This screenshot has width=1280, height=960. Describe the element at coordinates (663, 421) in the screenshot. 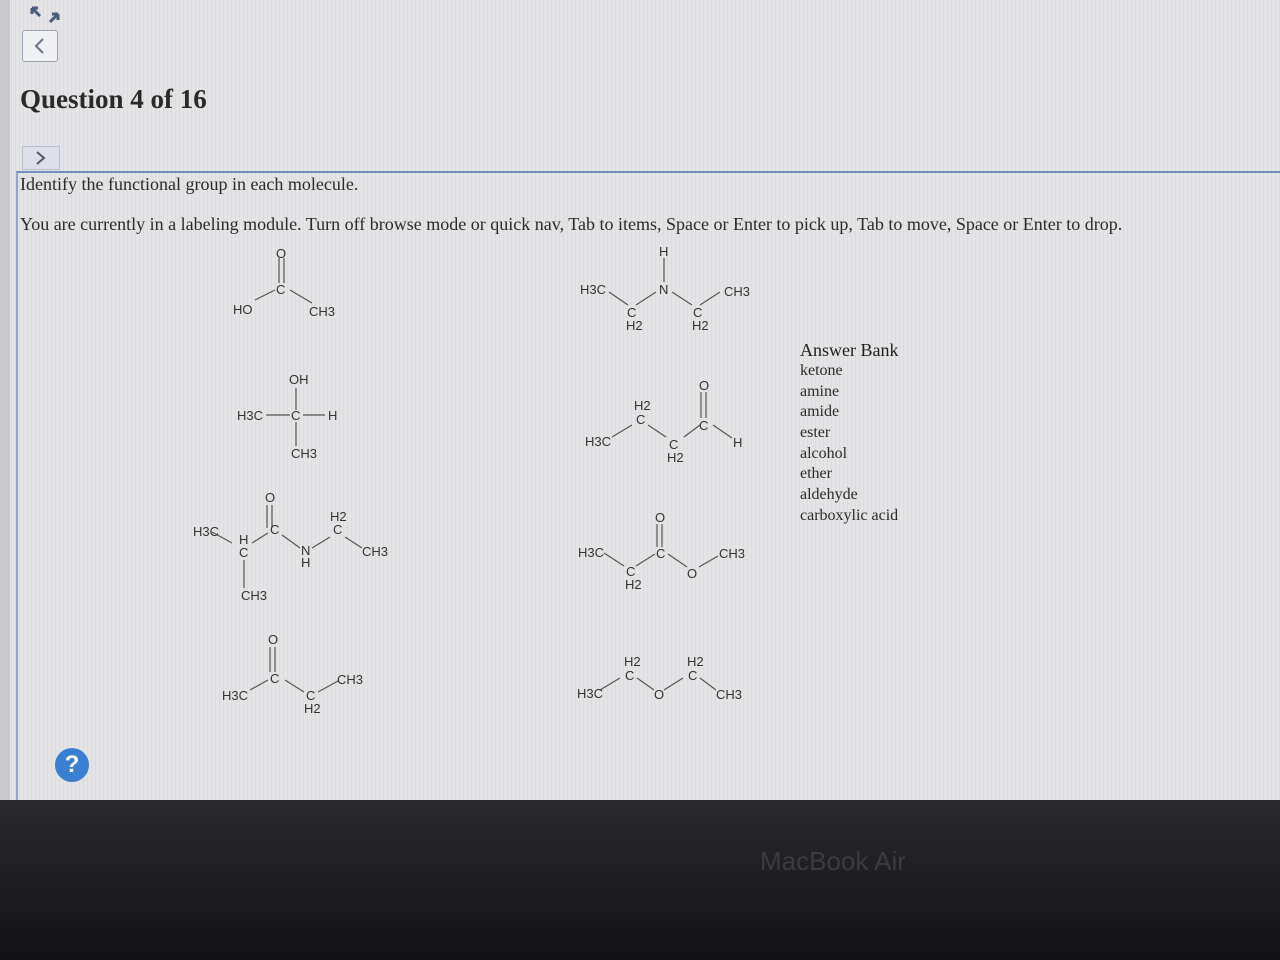

I see `molecule-aldehyde: H2 C H3C O C H C H2` at that location.